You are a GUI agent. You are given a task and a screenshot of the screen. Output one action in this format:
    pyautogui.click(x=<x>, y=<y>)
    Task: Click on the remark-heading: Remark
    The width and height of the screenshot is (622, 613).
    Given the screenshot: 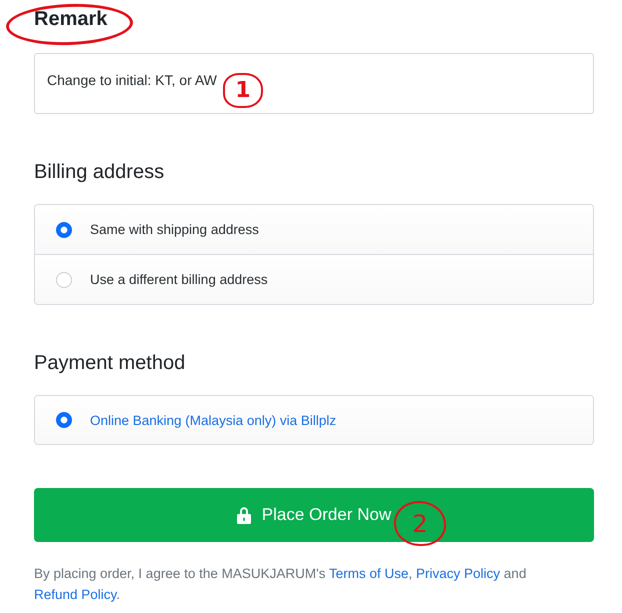 What is the action you would take?
    pyautogui.click(x=71, y=19)
    